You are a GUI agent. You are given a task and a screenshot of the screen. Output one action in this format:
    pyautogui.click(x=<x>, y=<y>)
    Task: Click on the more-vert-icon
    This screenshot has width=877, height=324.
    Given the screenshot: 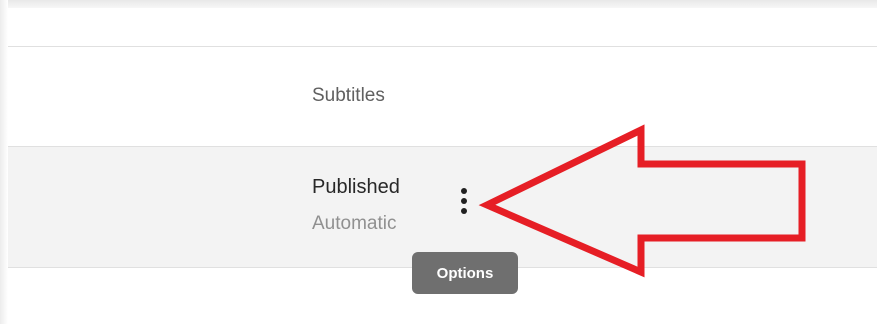 What is the action you would take?
    pyautogui.click(x=464, y=201)
    